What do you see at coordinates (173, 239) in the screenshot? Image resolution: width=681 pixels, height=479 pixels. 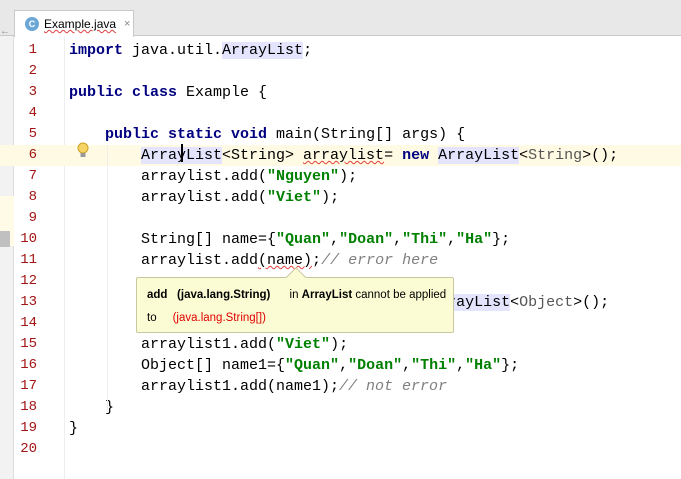 I see `code-token: String[] name={` at bounding box center [173, 239].